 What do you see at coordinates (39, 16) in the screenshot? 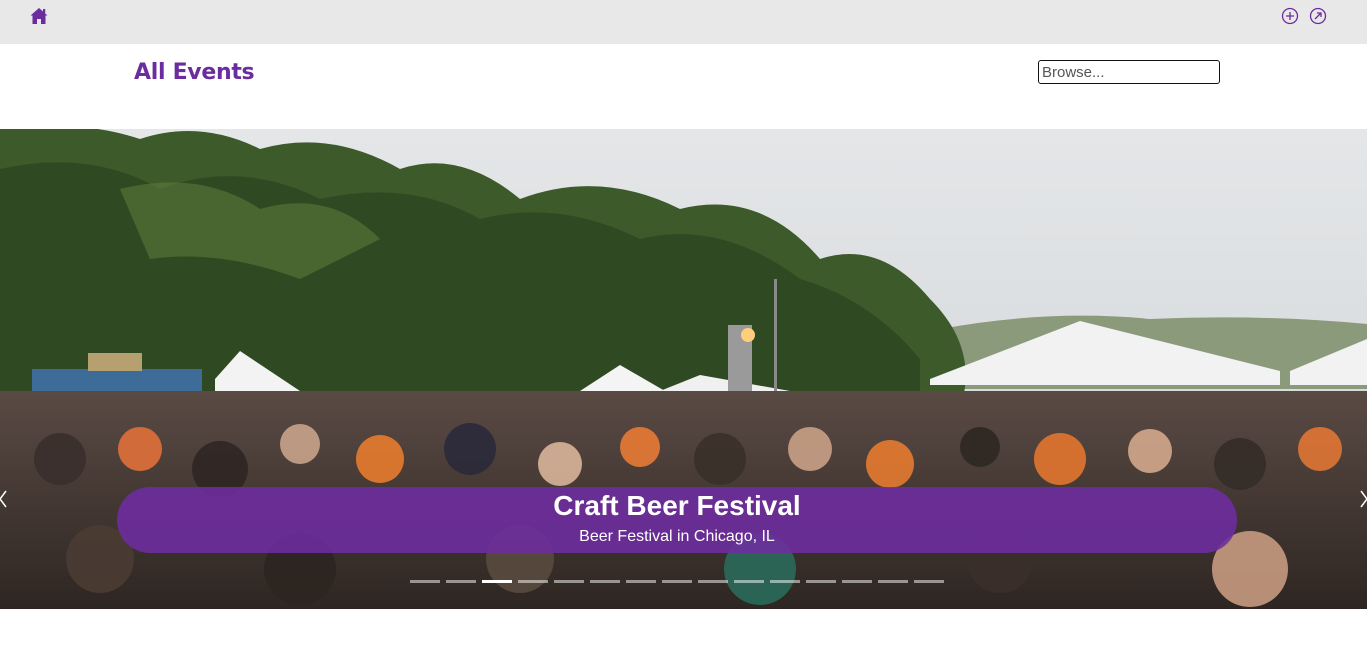
I see `home-icon` at bounding box center [39, 16].